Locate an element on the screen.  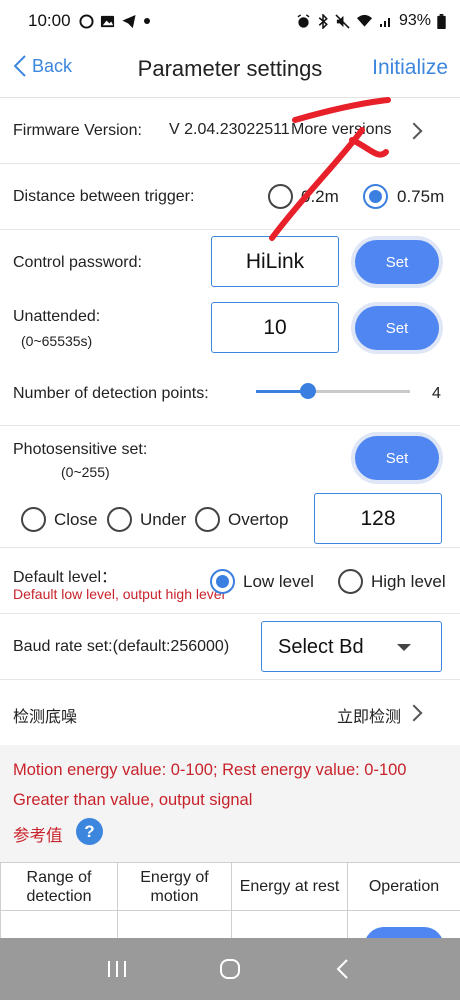
photosensitive-set-button: Set is located at coordinates (397, 458).